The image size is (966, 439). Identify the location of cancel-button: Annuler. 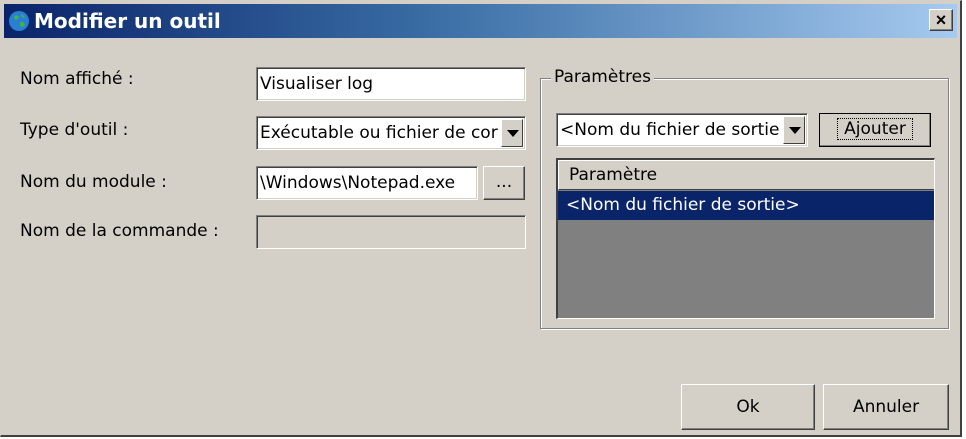
(886, 407).